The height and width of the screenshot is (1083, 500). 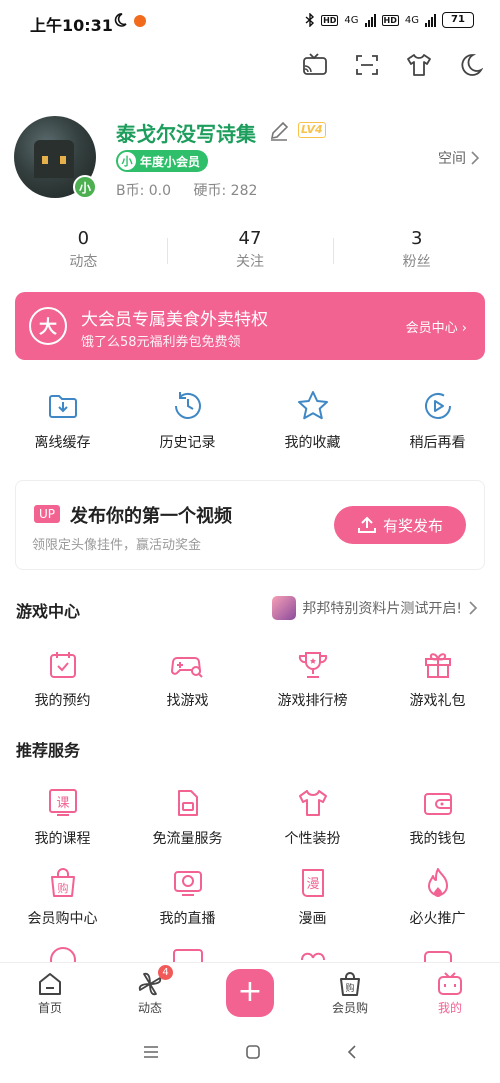 I want to click on coin-info: B币: 0.0 硬币: 282, so click(x=195, y=190).